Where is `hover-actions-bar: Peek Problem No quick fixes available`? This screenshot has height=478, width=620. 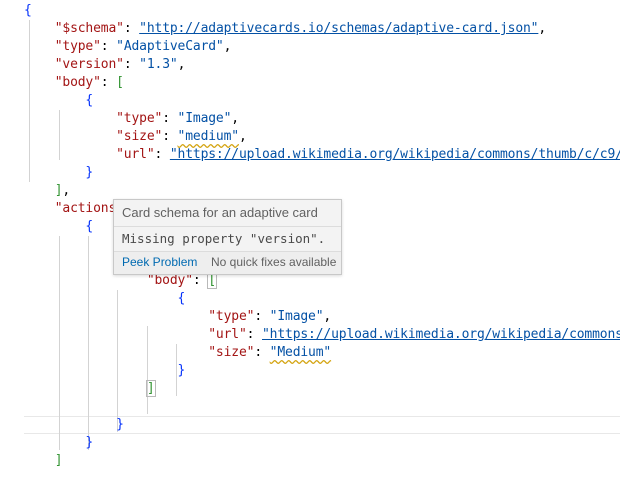 hover-actions-bar: Peek Problem No quick fixes available is located at coordinates (227, 262).